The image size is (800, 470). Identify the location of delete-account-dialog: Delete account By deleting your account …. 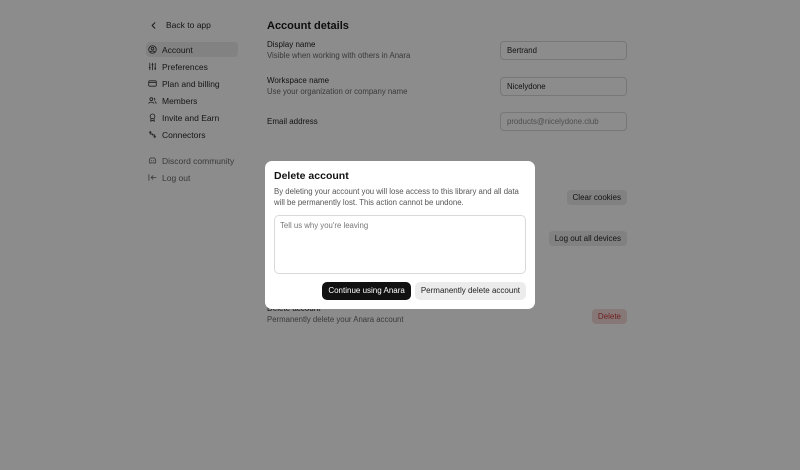
(400, 235).